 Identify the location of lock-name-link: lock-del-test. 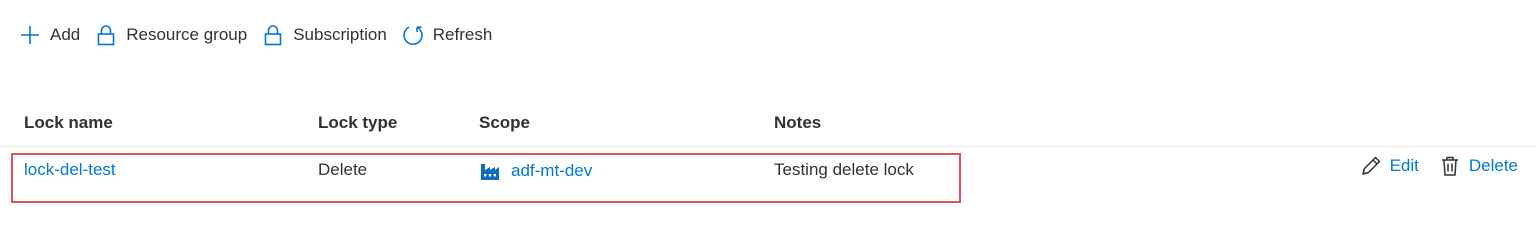
(70, 170).